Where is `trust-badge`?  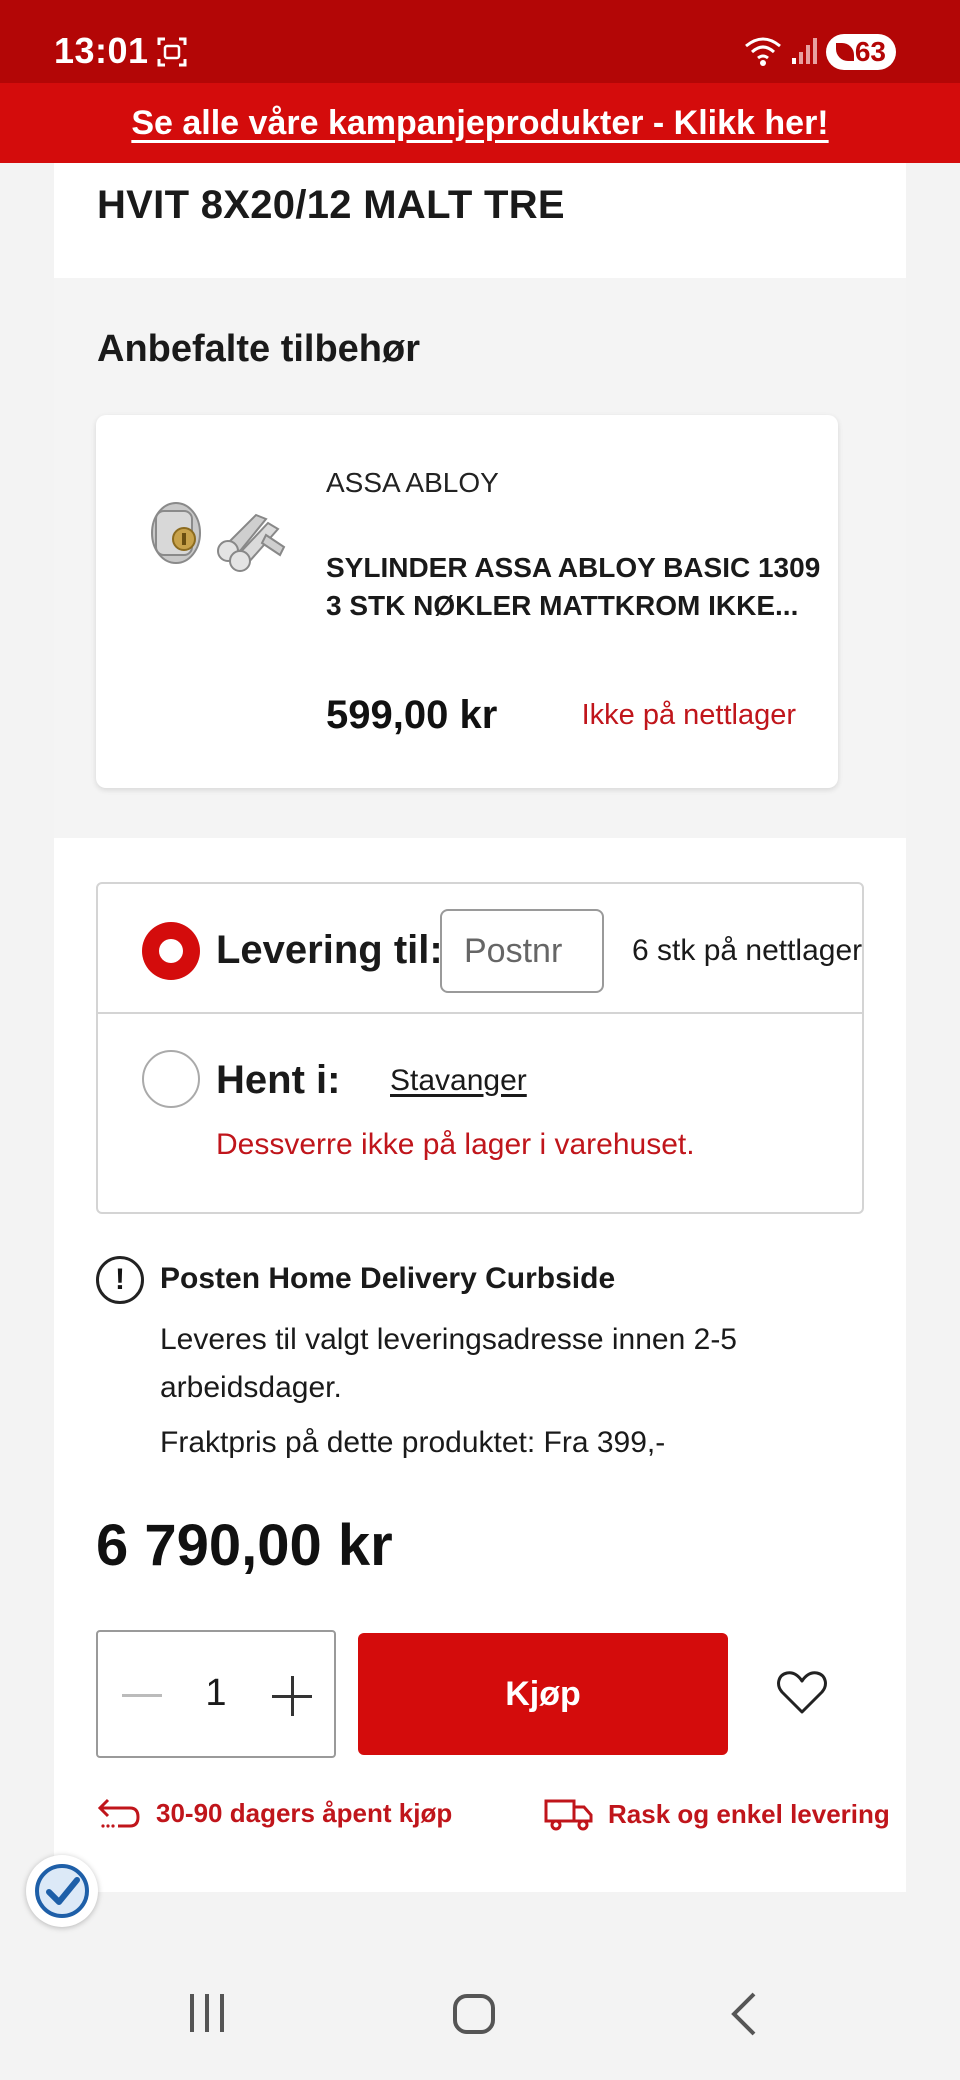
trust-badge is located at coordinates (62, 1891).